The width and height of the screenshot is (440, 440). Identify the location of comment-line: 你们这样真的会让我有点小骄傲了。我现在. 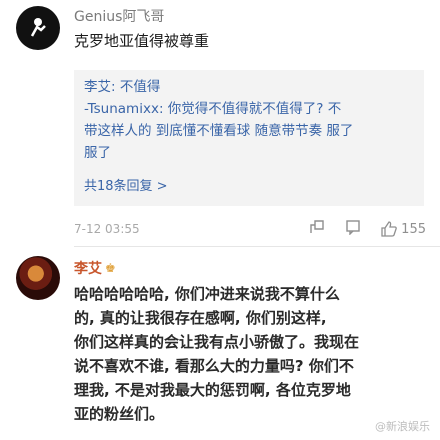
(217, 342).